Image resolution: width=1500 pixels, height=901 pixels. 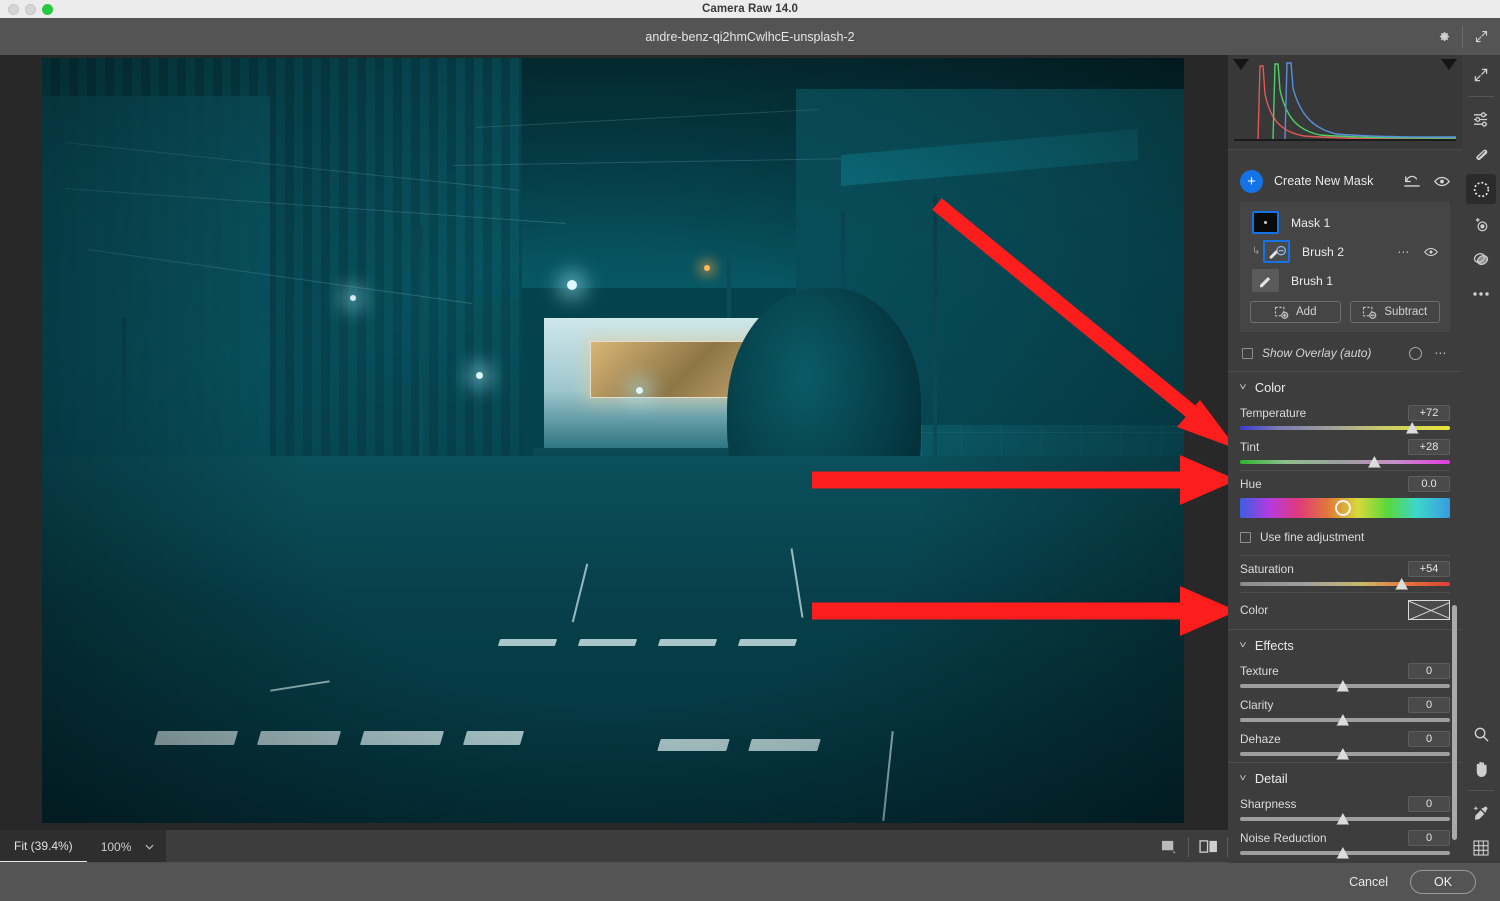 I want to click on slider-tint: Tint +28, so click(x=1345, y=452).